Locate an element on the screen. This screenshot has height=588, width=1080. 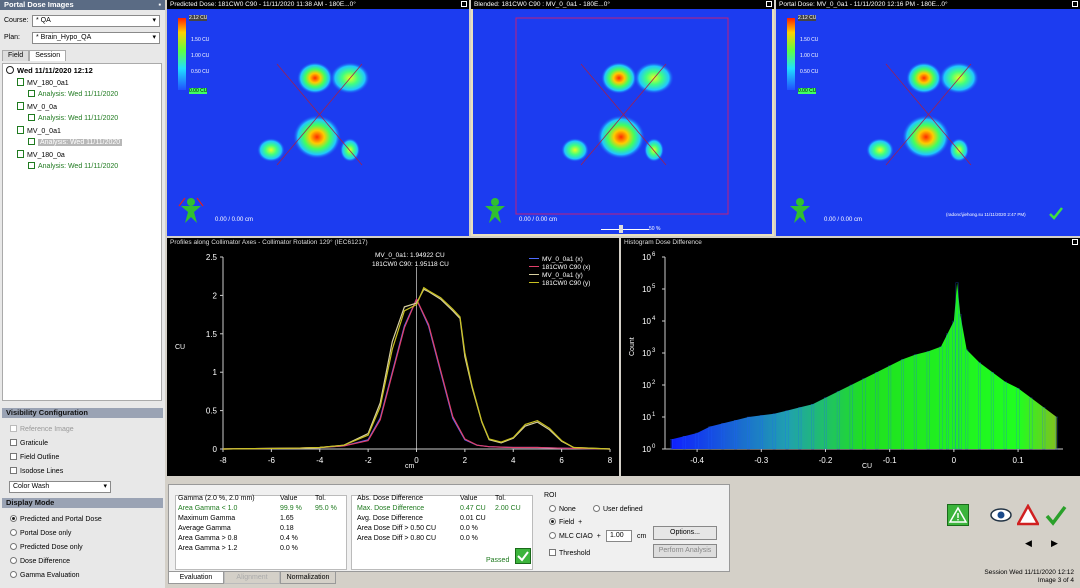
roi-margin-input: 1.00 is located at coordinates (619, 536).